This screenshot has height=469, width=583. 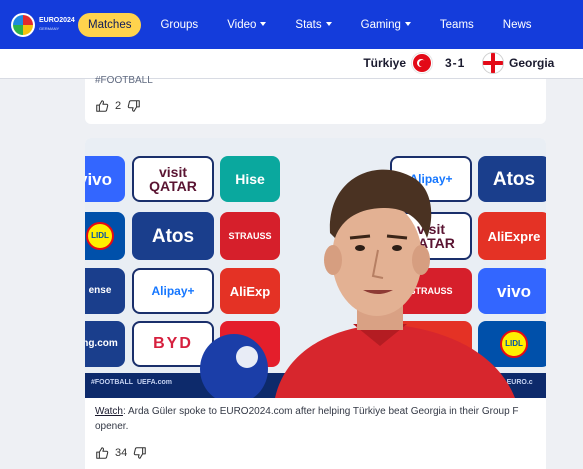 I want to click on nav-video: Video, so click(x=246, y=25).